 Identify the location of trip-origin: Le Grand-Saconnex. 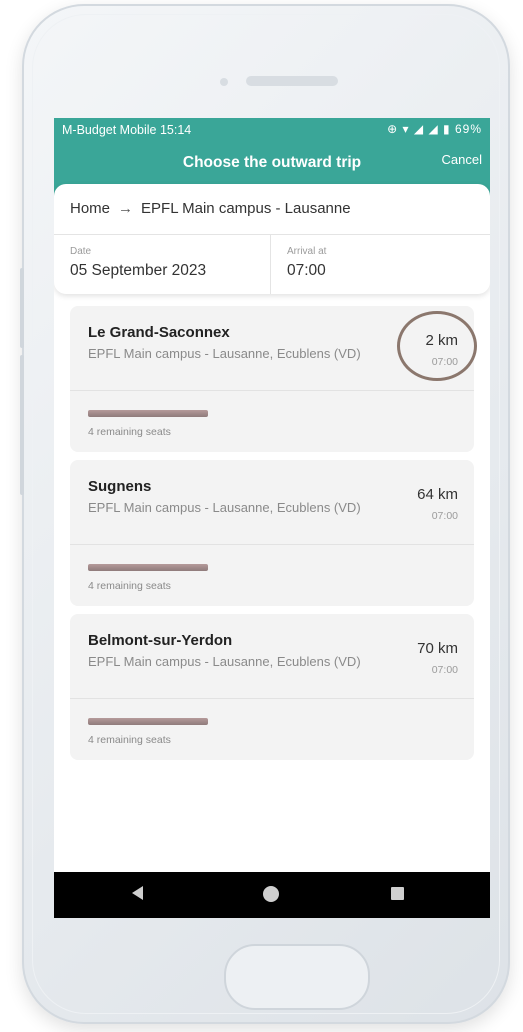
(159, 332).